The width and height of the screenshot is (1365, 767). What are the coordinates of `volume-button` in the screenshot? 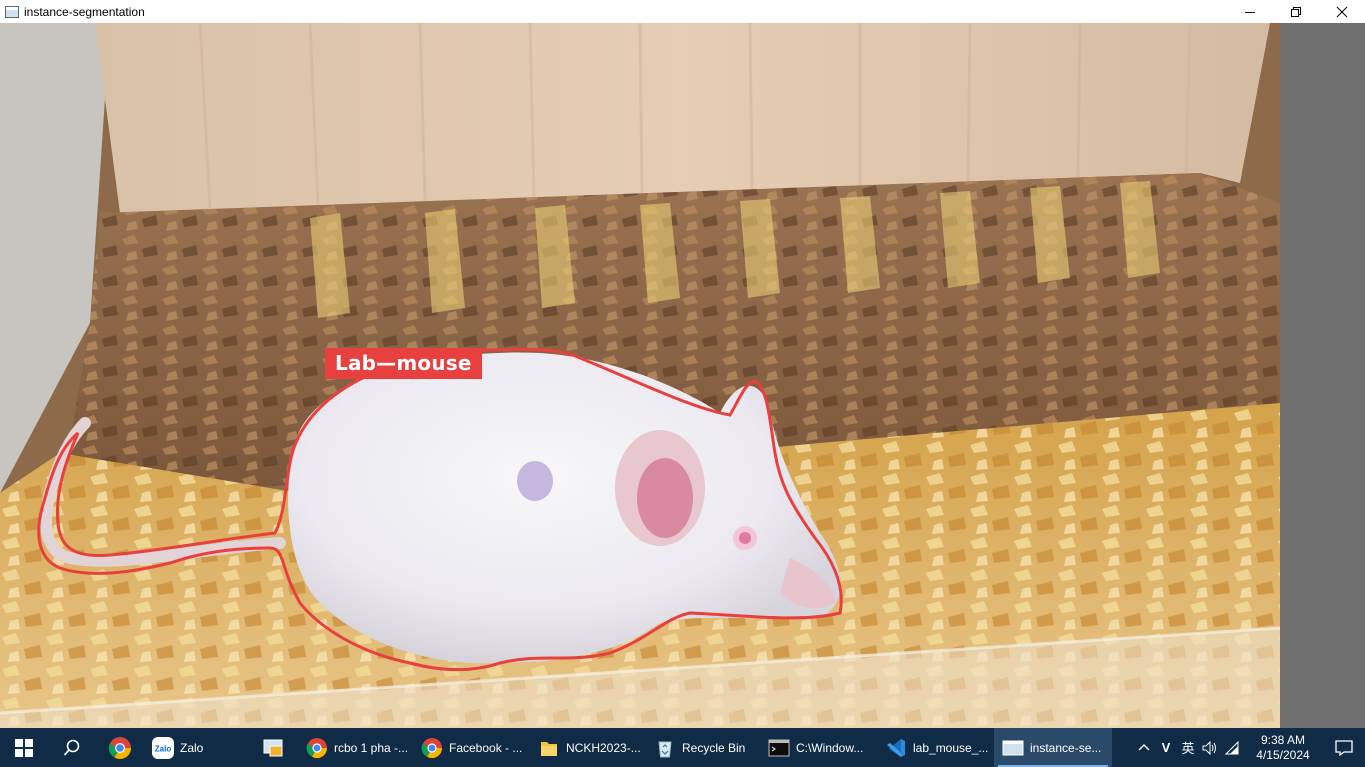 It's located at (1210, 747).